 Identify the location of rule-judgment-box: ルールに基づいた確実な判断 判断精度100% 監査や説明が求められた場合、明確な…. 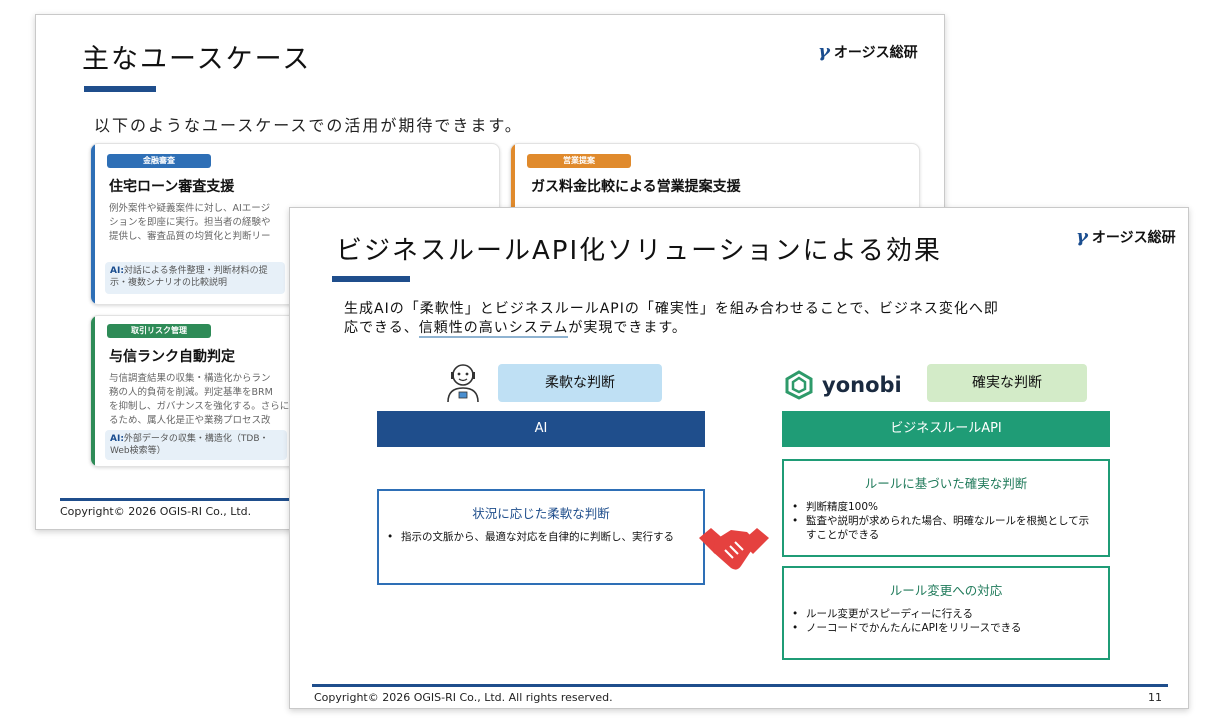
(946, 508).